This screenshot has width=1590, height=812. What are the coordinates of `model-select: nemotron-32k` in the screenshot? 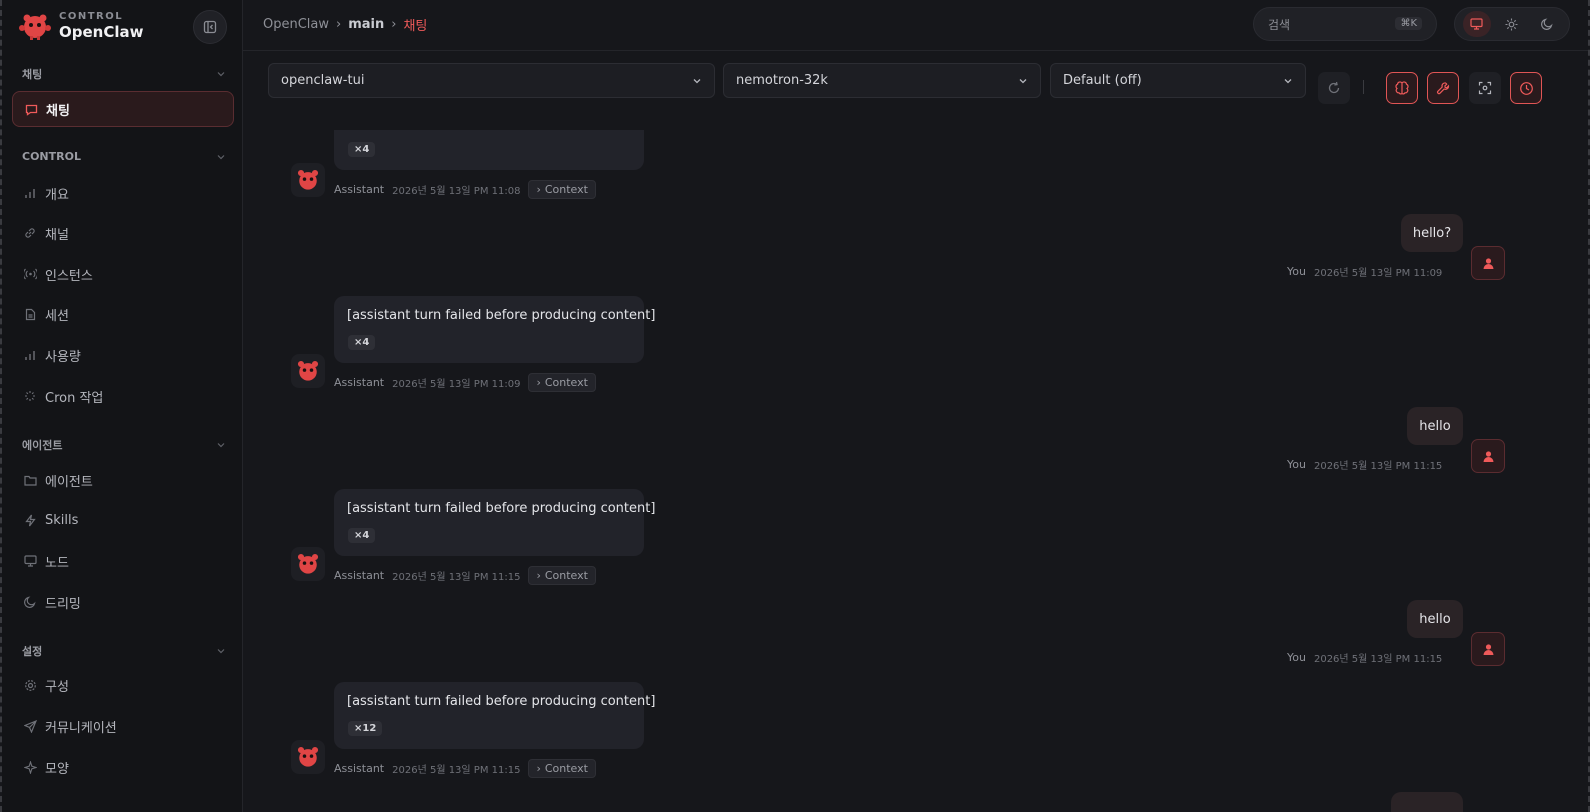 It's located at (882, 80).